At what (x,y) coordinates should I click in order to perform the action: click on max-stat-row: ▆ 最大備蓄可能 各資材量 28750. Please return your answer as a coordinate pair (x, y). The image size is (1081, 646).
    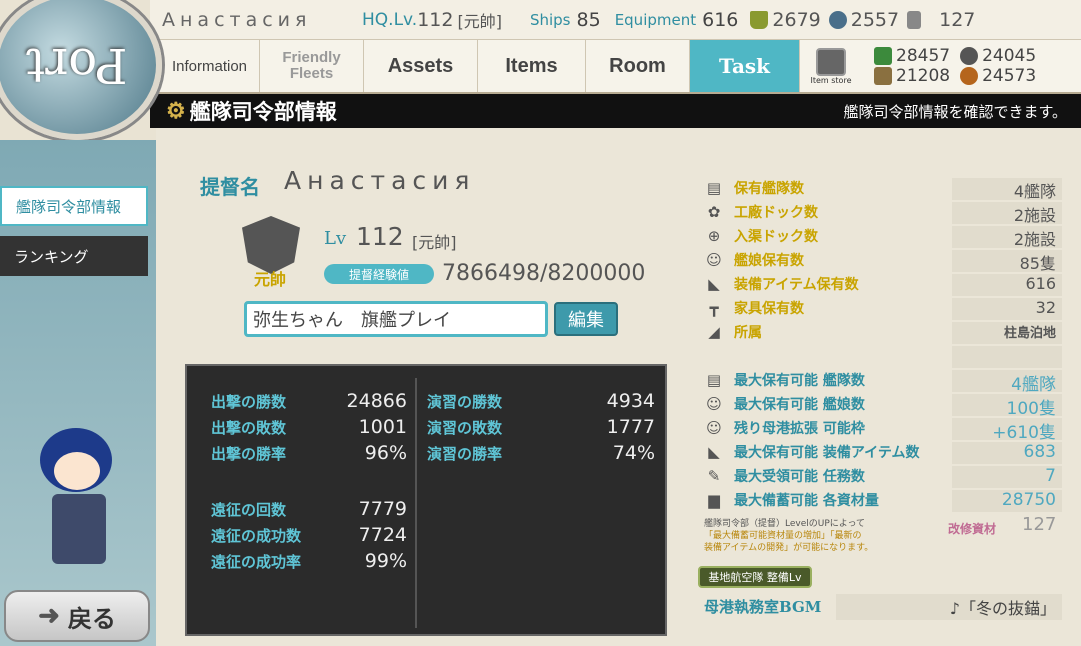
    Looking at the image, I should click on (883, 500).